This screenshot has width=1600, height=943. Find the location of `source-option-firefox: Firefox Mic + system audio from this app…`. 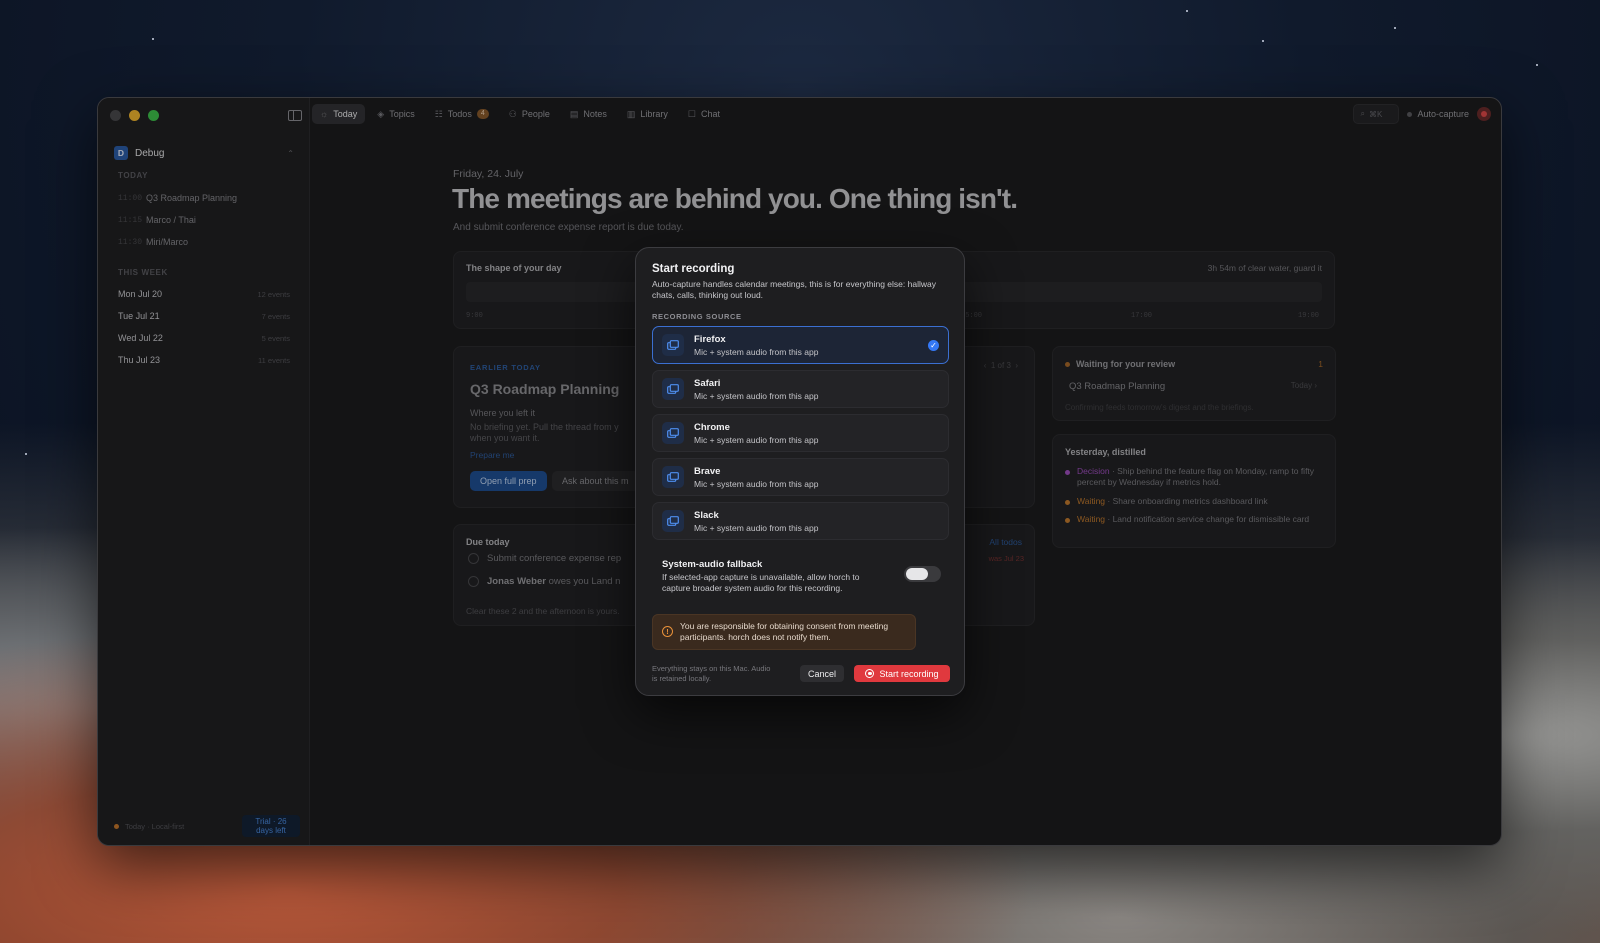

source-option-firefox: Firefox Mic + system audio from this app… is located at coordinates (800, 345).